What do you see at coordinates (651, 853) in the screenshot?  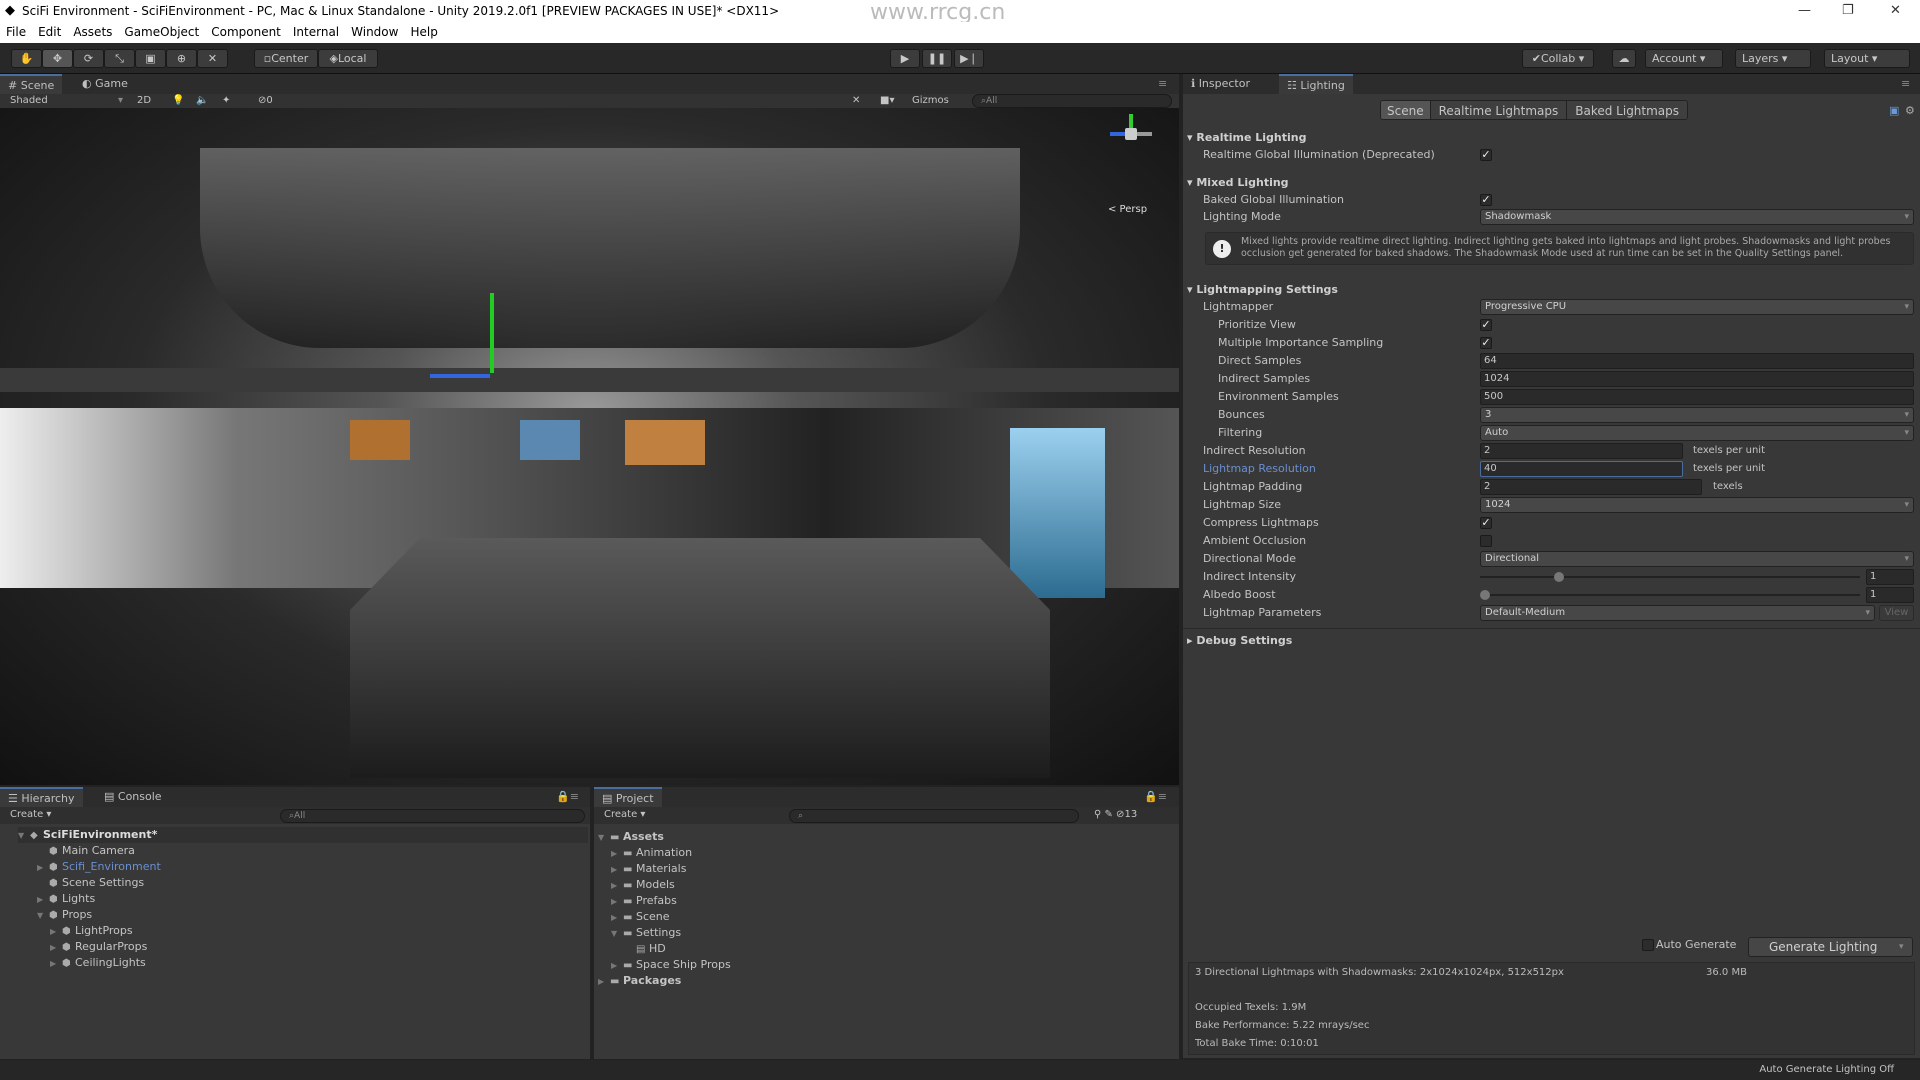 I see `project-item: ▶ ▬ Animation` at bounding box center [651, 853].